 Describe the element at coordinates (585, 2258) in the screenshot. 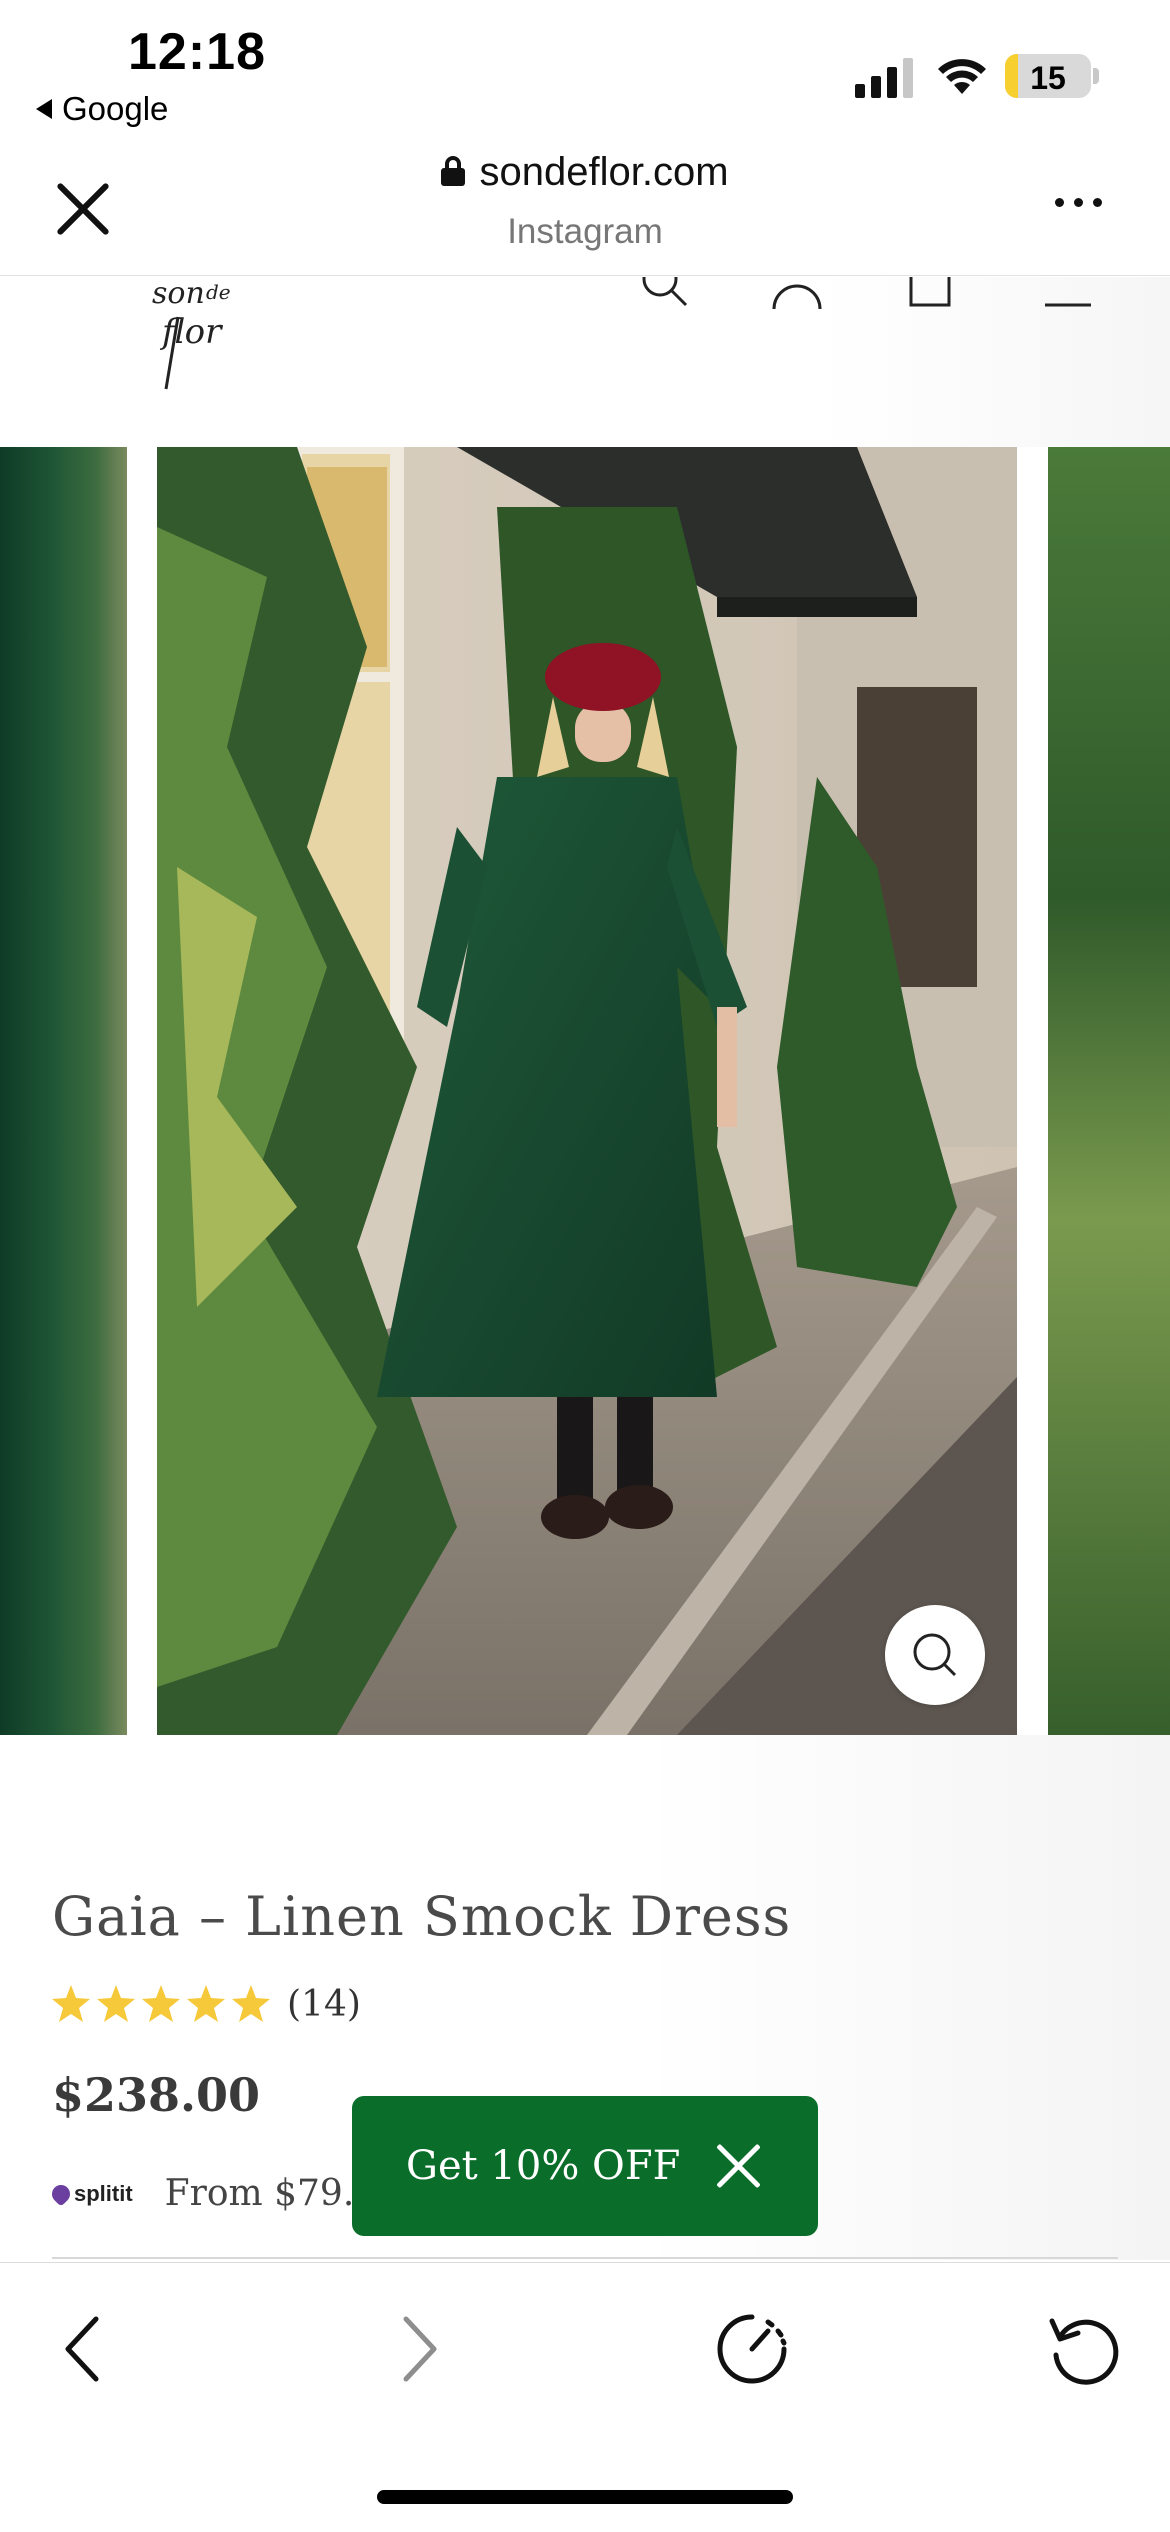

I see `divider` at that location.